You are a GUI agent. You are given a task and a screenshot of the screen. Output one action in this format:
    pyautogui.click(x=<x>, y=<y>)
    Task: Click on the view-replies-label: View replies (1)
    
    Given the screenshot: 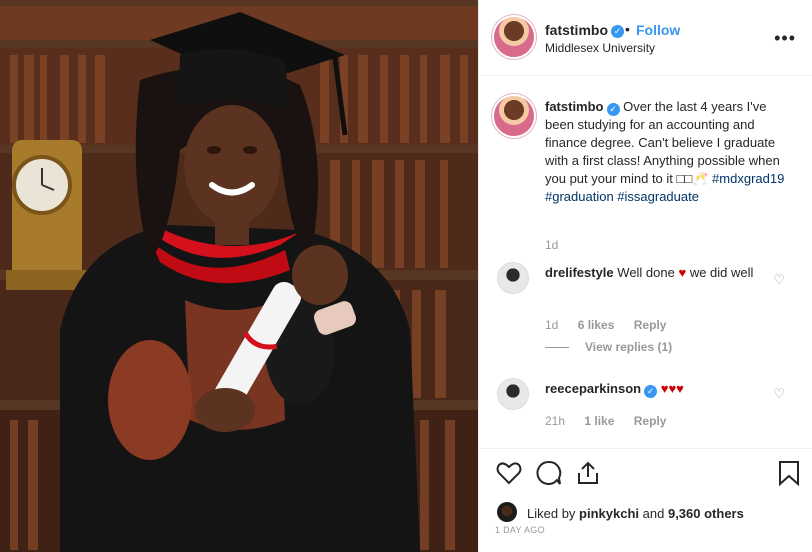 What is the action you would take?
    pyautogui.click(x=629, y=347)
    